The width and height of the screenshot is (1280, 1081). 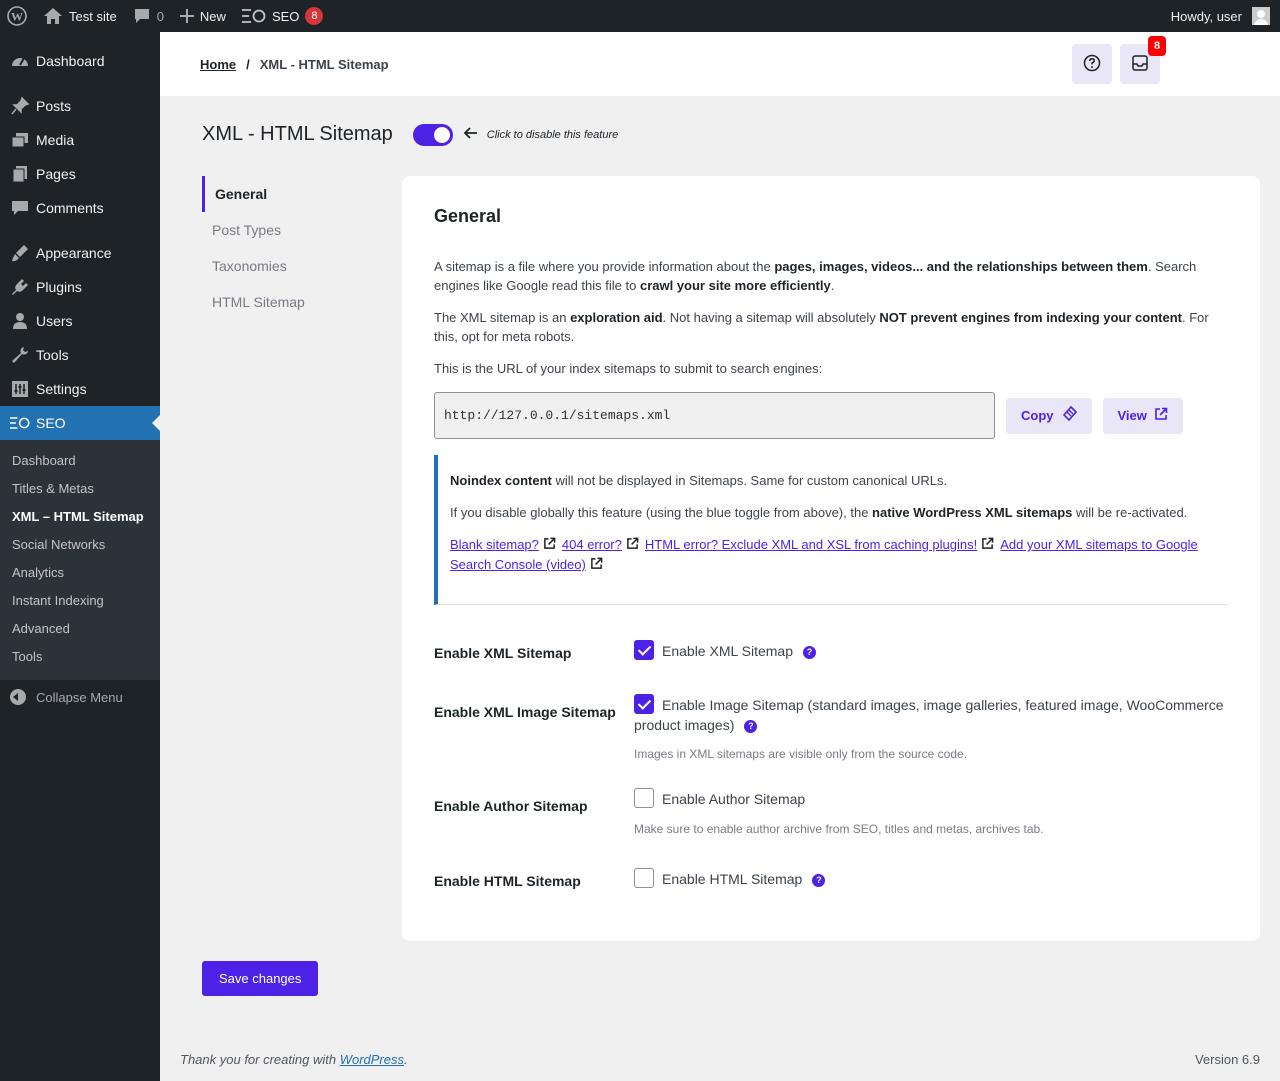 What do you see at coordinates (18, 697) in the screenshot?
I see `collapse-arrow-icon` at bounding box center [18, 697].